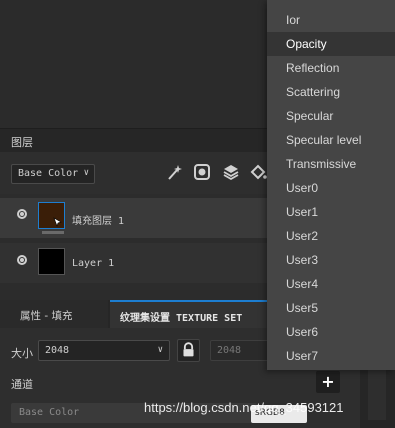  Describe the element at coordinates (331, 92) in the screenshot. I see `menu-item-scattering: Scattering` at that location.